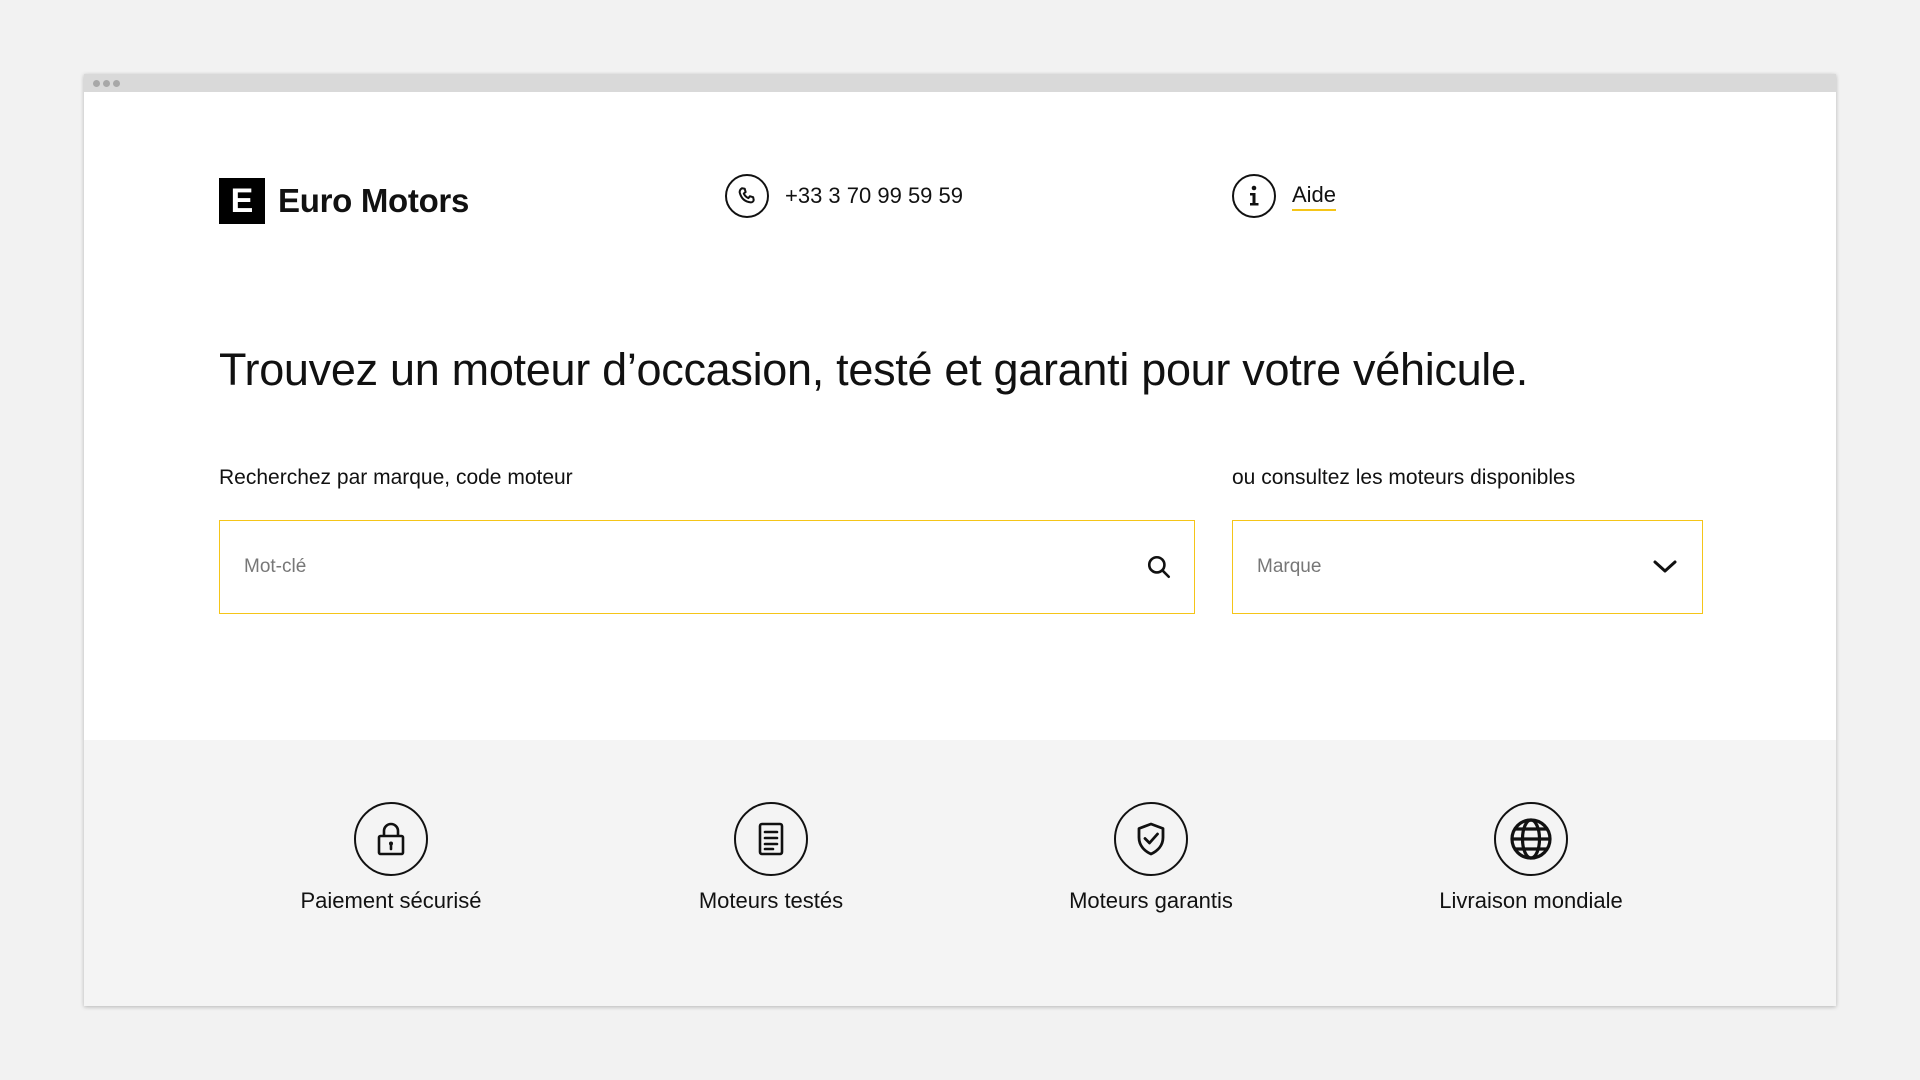  What do you see at coordinates (1531, 900) in the screenshot?
I see `feature-label: Livraison mondiale` at bounding box center [1531, 900].